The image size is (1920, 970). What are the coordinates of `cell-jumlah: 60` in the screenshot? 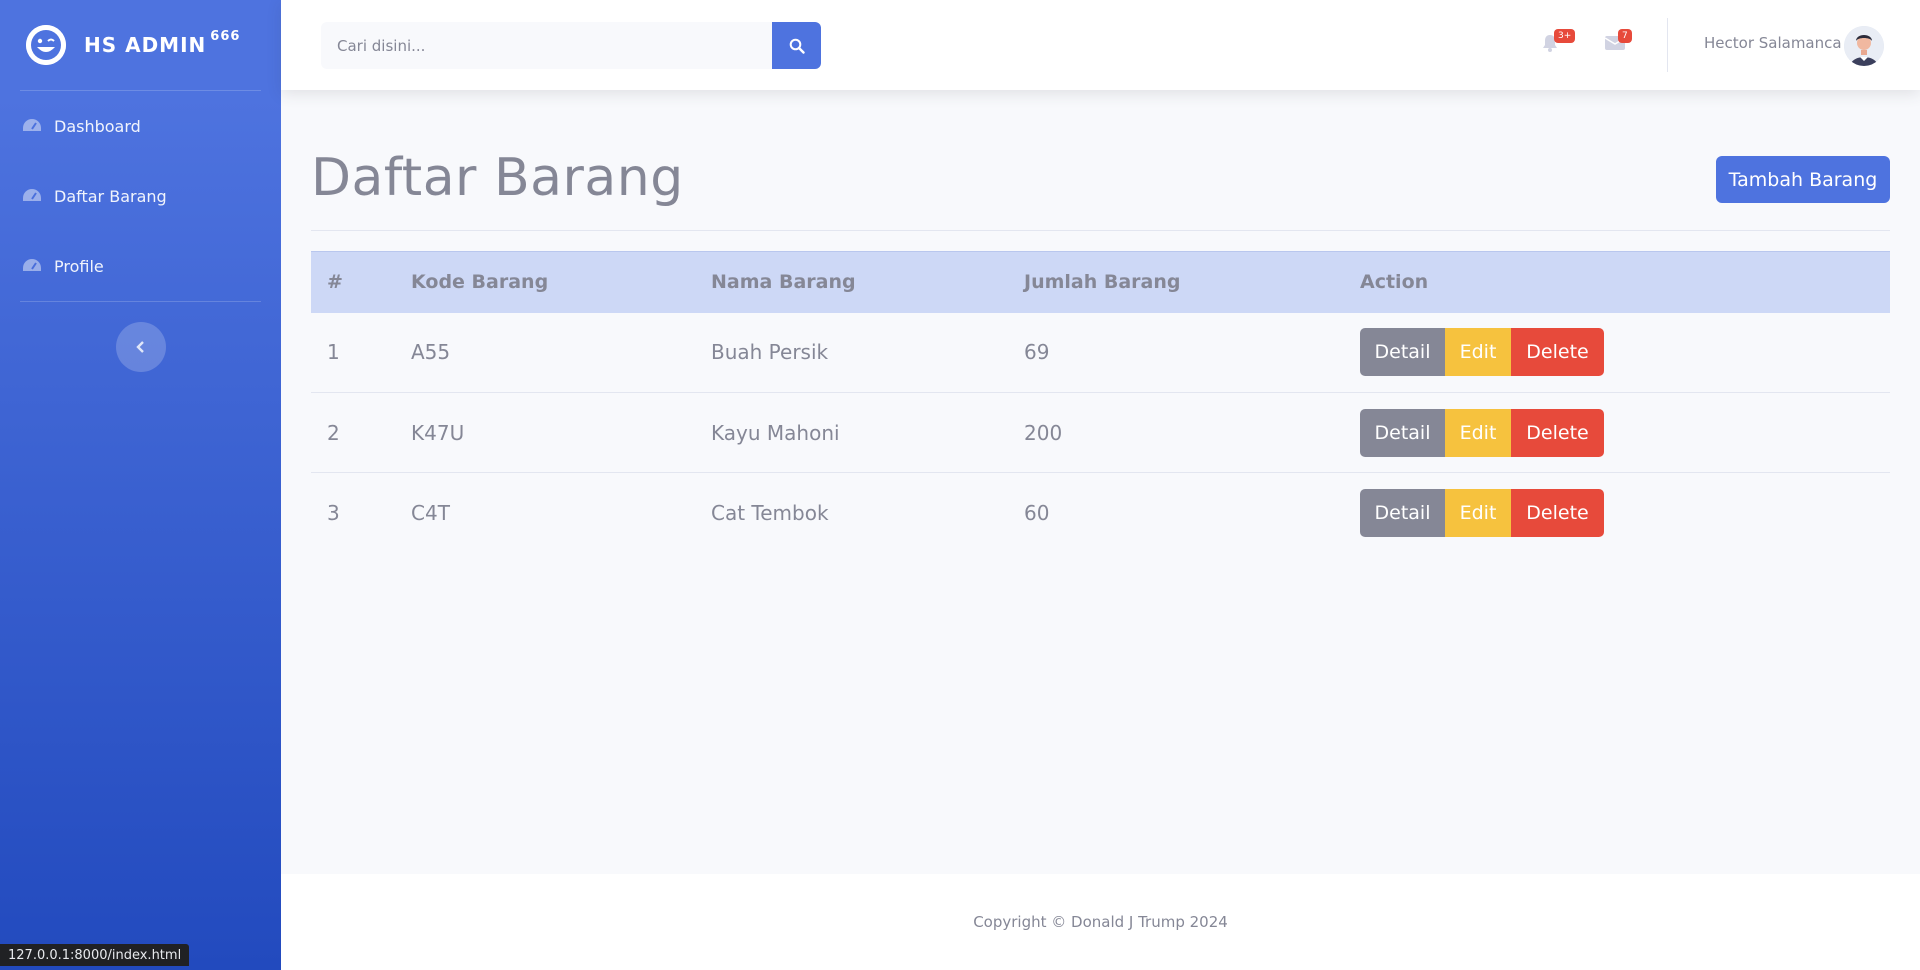 It's located at (1037, 512).